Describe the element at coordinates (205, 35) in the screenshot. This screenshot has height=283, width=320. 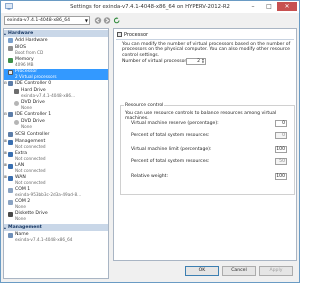
I see `panel-header: Processor` at that location.